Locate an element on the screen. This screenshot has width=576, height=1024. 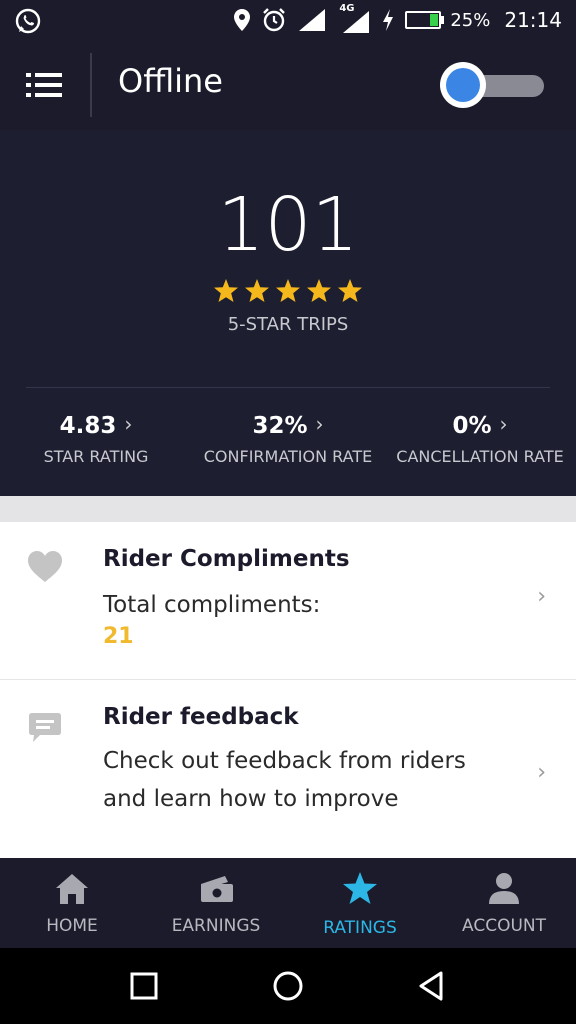
section-separator is located at coordinates (288, 509).